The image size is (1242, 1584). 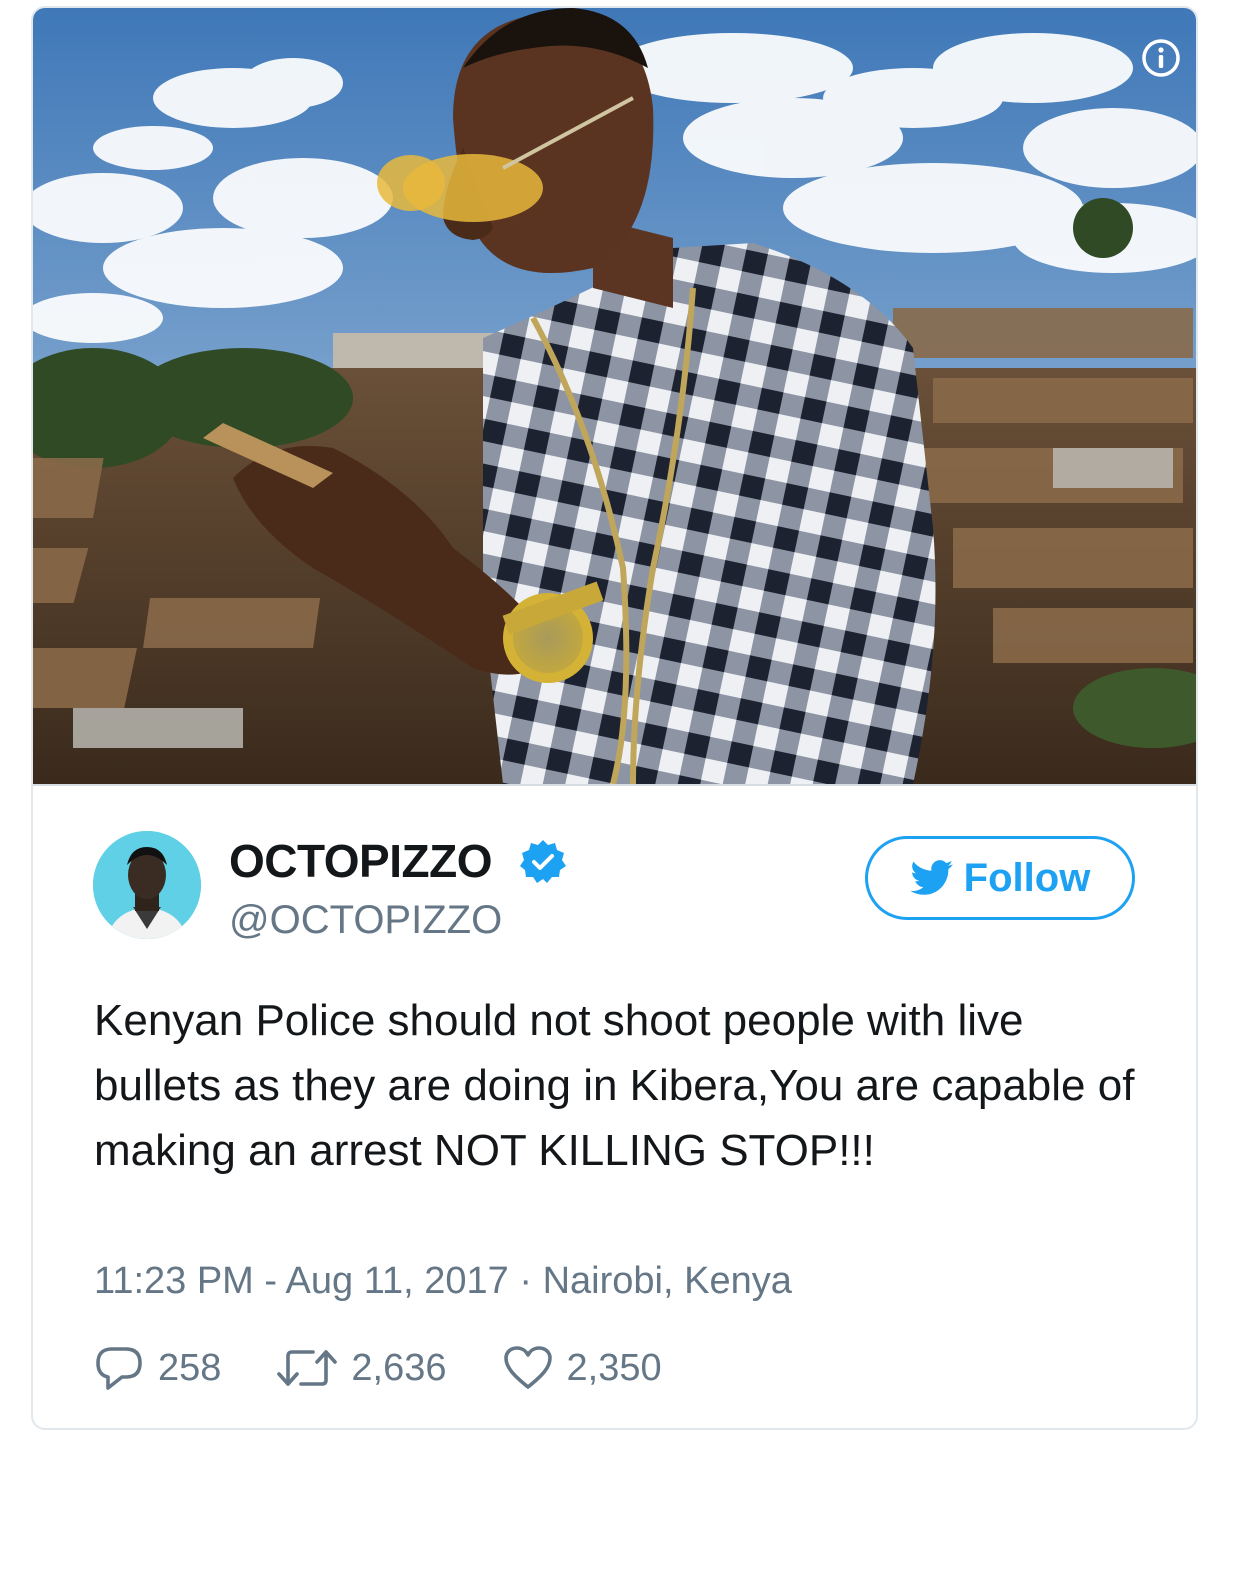 What do you see at coordinates (190, 1368) in the screenshot?
I see `reply-count: 258` at bounding box center [190, 1368].